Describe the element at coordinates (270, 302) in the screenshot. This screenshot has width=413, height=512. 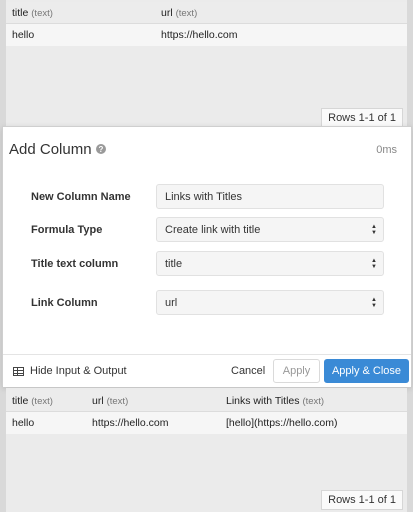
I see `link-column-select: url ▲ ▼` at that location.